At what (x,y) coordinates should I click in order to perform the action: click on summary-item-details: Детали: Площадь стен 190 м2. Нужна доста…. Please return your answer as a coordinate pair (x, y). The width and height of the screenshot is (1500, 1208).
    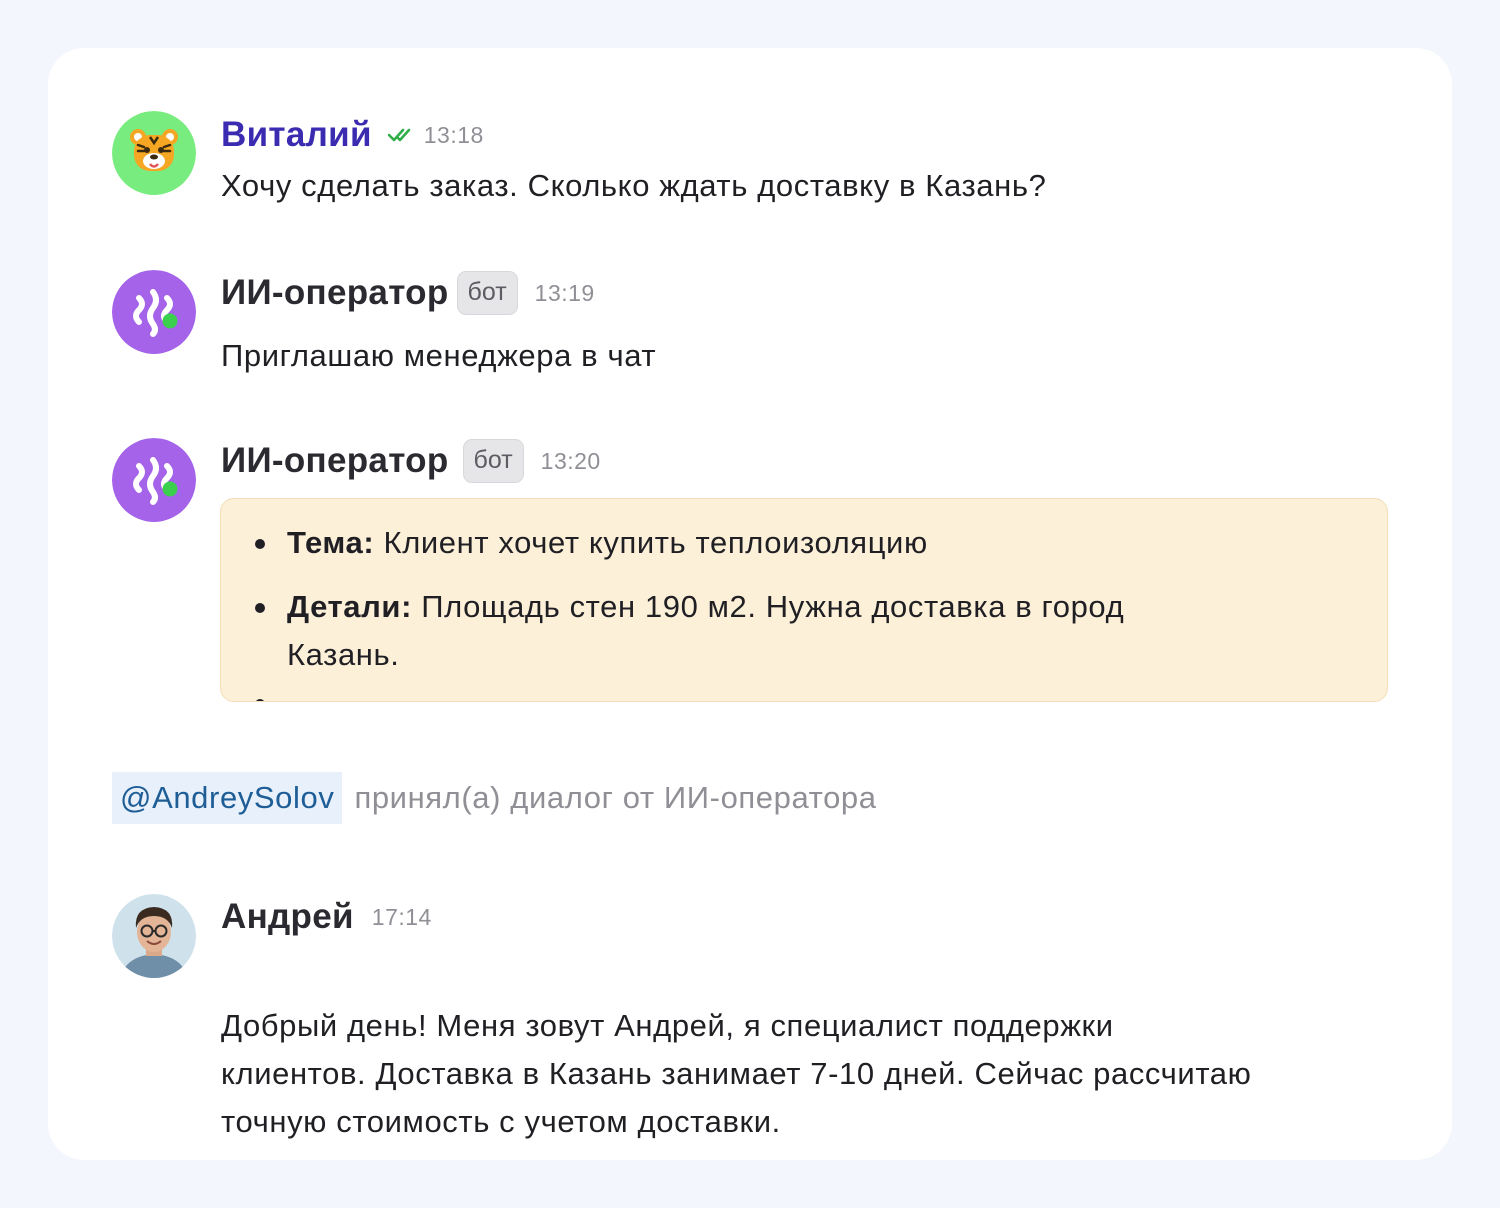
    Looking at the image, I should click on (690, 631).